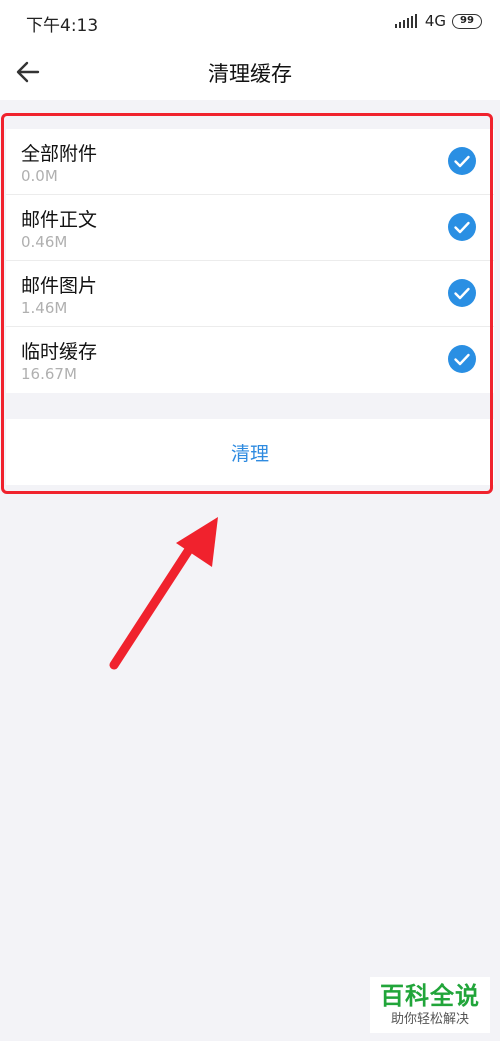  I want to click on watermark-subtitle: 助你轻松解决, so click(429, 1019).